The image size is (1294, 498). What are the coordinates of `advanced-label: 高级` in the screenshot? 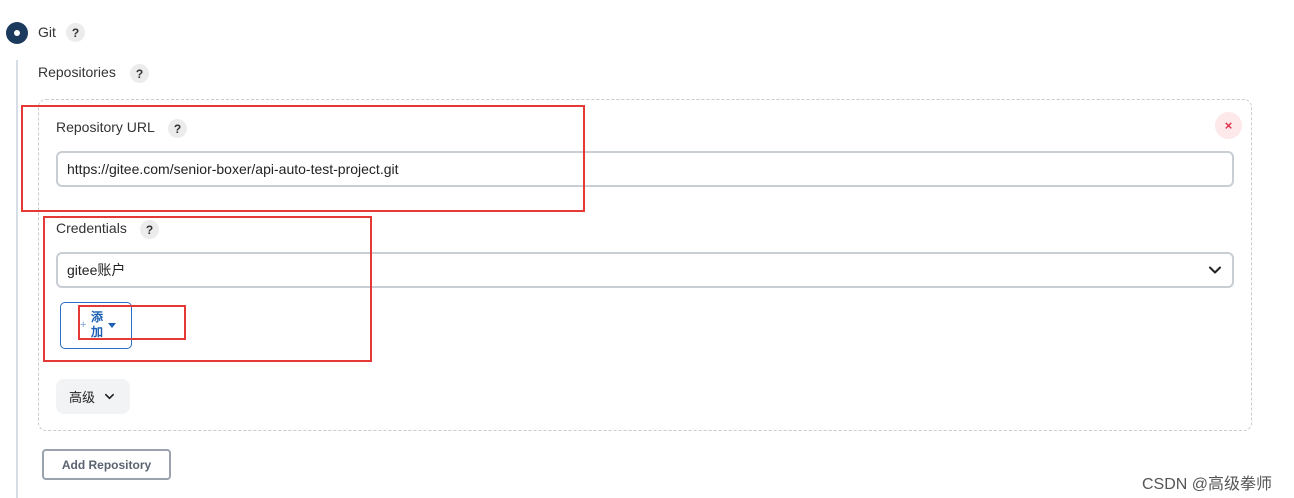 It's located at (82, 397).